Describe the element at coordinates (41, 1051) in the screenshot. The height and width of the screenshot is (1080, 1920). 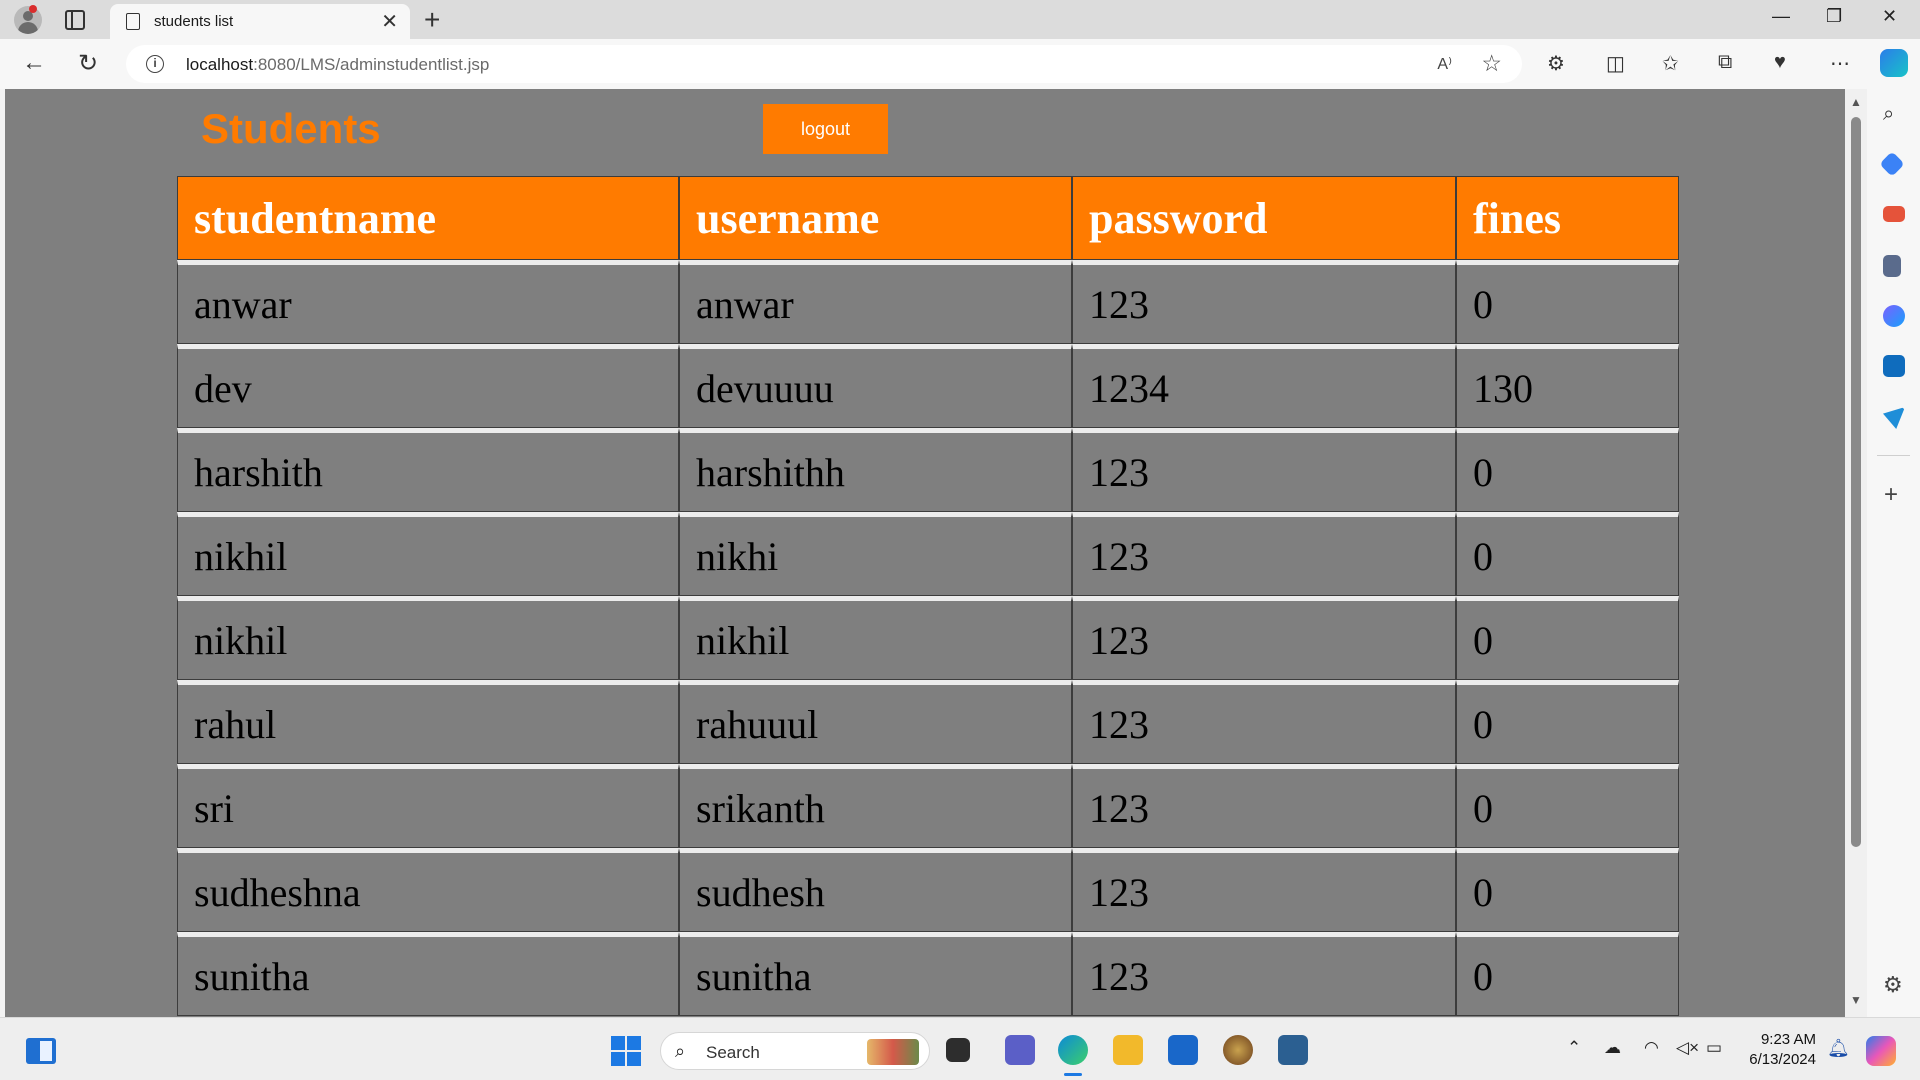
I see `widgets-icon` at that location.